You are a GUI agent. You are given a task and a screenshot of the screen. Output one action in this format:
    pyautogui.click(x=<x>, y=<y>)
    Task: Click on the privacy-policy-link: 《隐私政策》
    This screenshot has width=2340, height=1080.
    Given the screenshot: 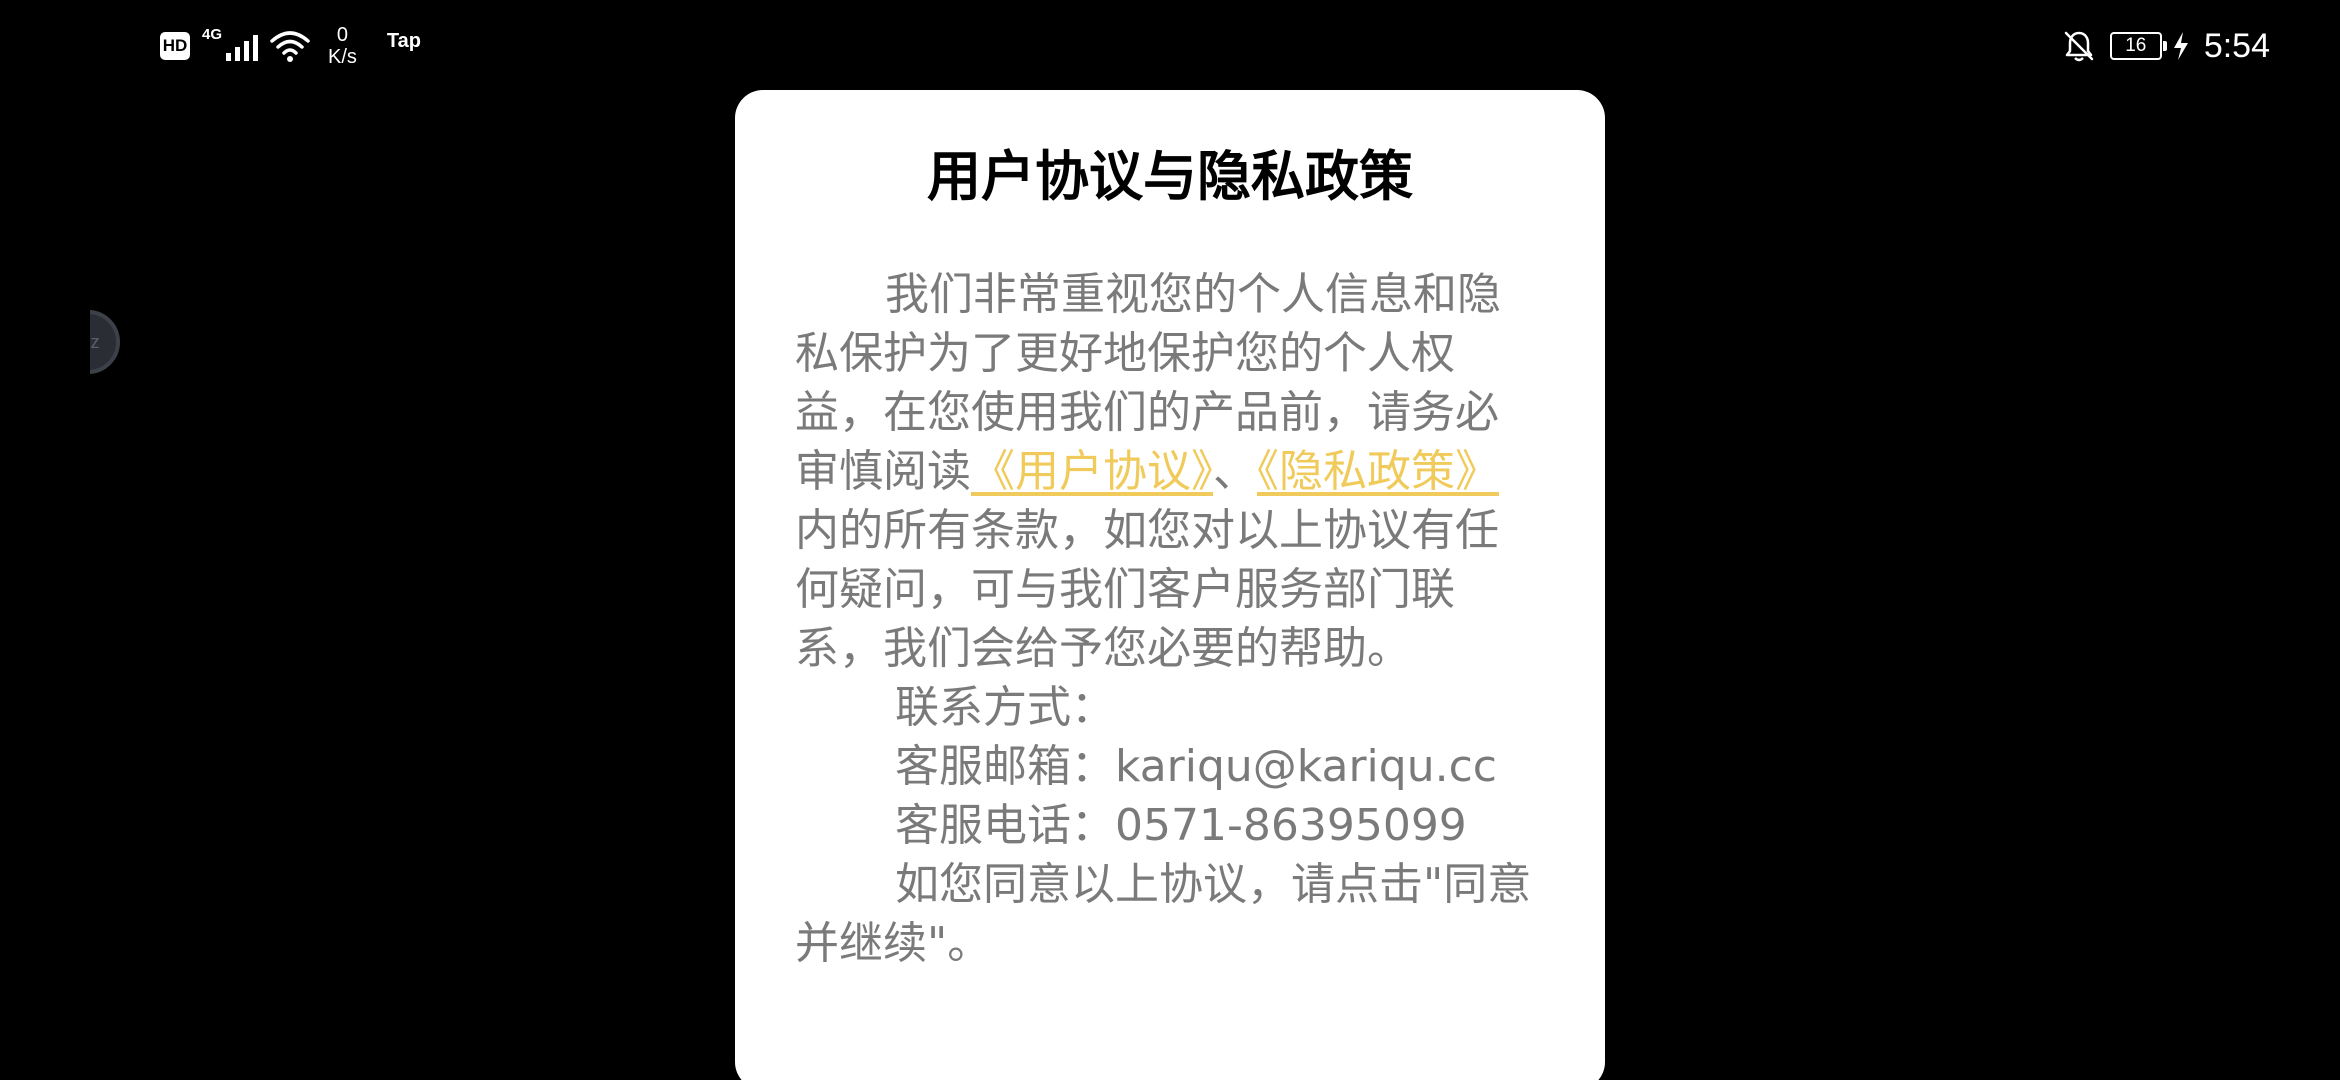 What is the action you would take?
    pyautogui.click(x=1378, y=471)
    